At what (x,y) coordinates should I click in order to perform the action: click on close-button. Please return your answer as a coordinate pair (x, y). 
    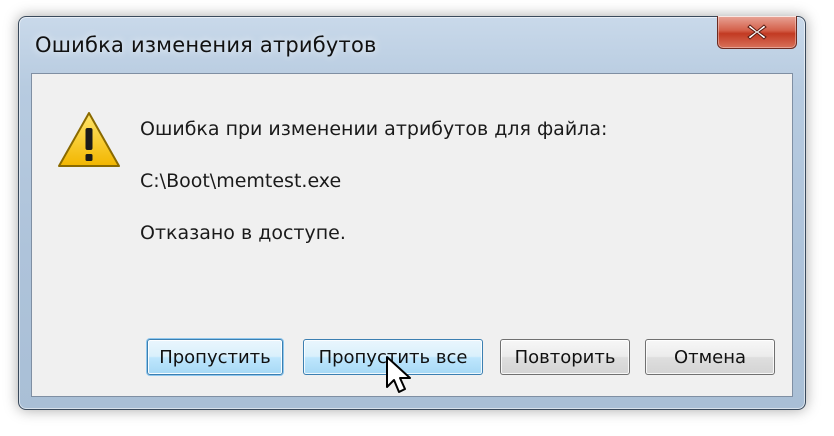
    Looking at the image, I should click on (757, 32).